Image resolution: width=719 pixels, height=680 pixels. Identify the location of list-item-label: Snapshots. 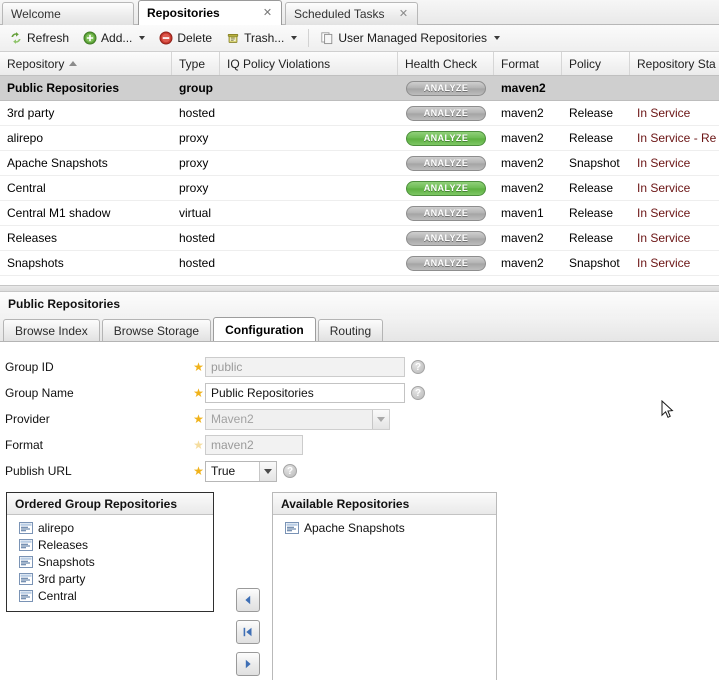
(66, 561).